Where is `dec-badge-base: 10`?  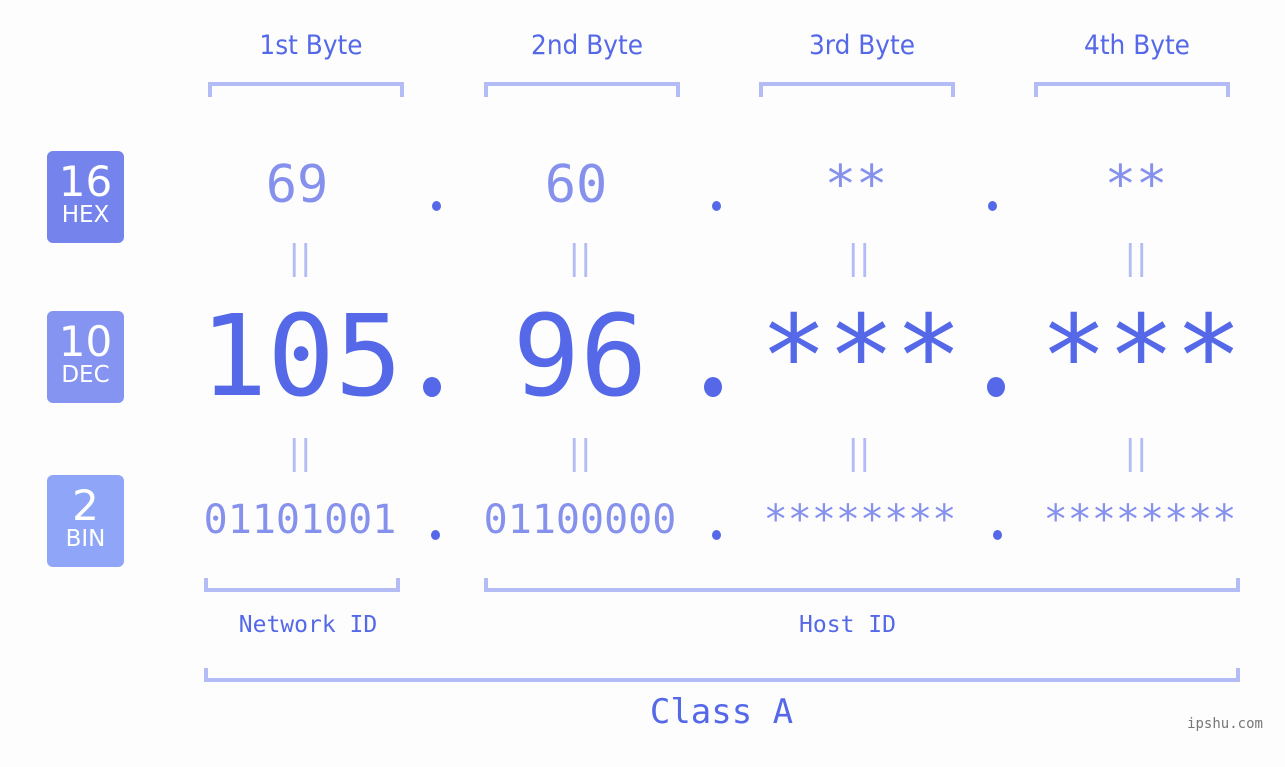
dec-badge-base: 10 is located at coordinates (85, 341).